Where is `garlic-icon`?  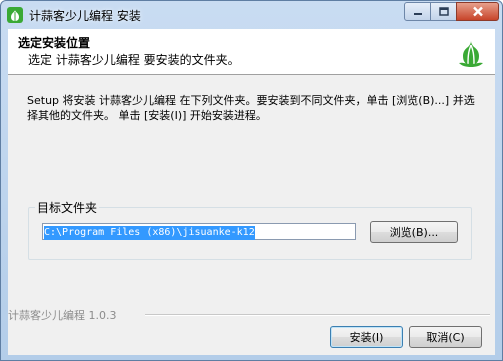 garlic-icon is located at coordinates (15, 15).